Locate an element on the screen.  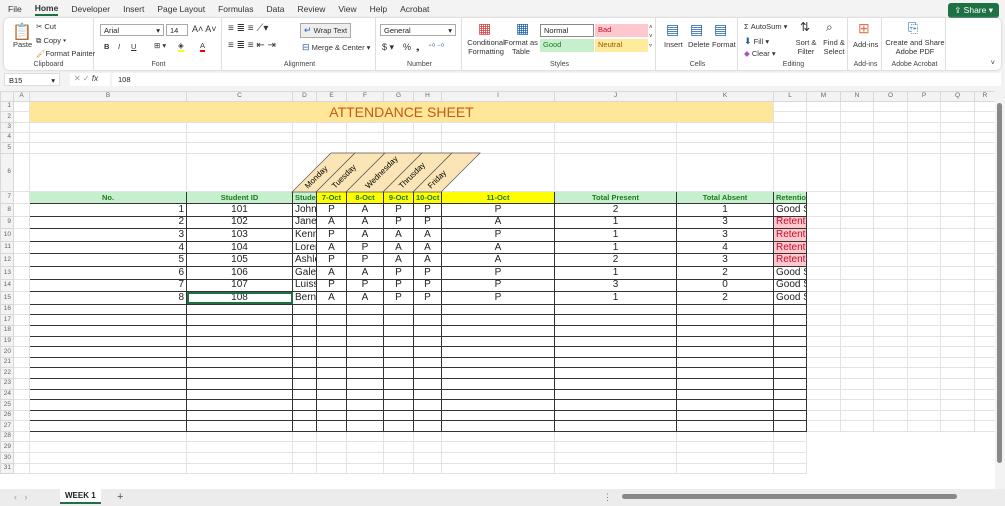
menu-tab-view: View is located at coordinates (347, 9).